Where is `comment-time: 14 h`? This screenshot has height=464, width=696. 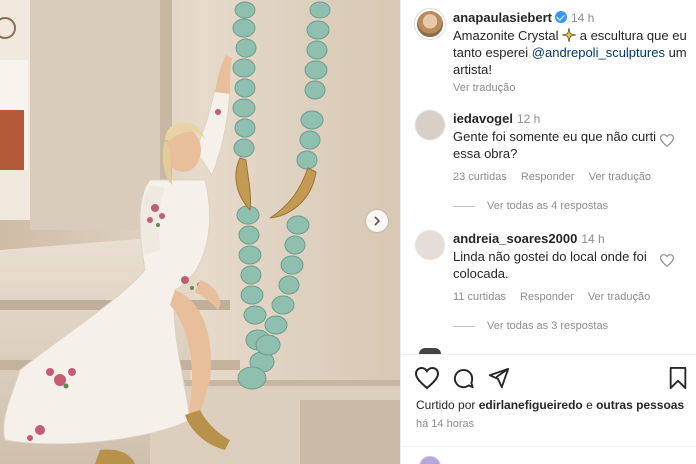 comment-time: 14 h is located at coordinates (592, 239).